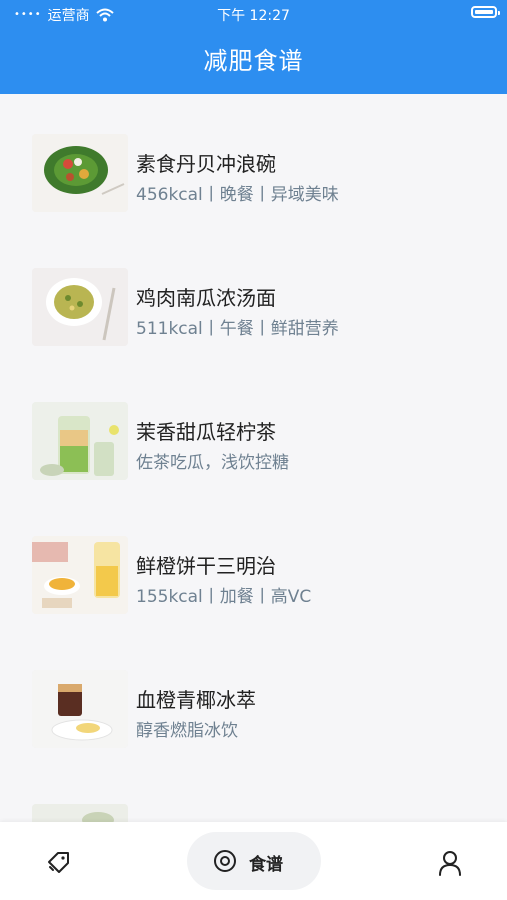 The width and height of the screenshot is (507, 900). I want to click on recipe-meta: 155kcal丨加餐丨高VC, so click(224, 597).